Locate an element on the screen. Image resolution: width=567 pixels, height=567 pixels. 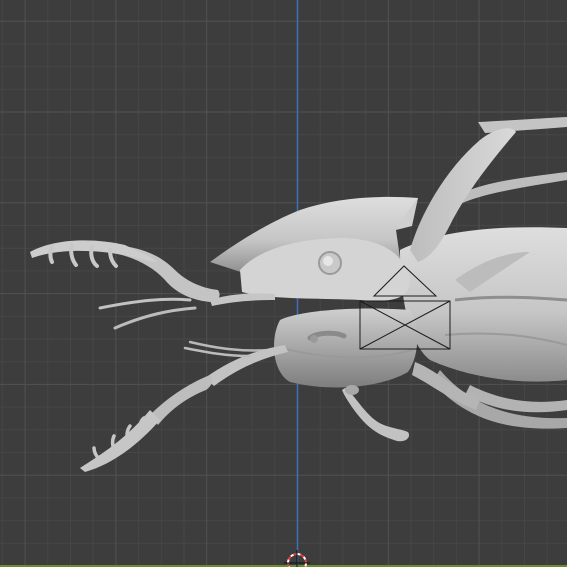
spiracle-dot is located at coordinates (314, 339).